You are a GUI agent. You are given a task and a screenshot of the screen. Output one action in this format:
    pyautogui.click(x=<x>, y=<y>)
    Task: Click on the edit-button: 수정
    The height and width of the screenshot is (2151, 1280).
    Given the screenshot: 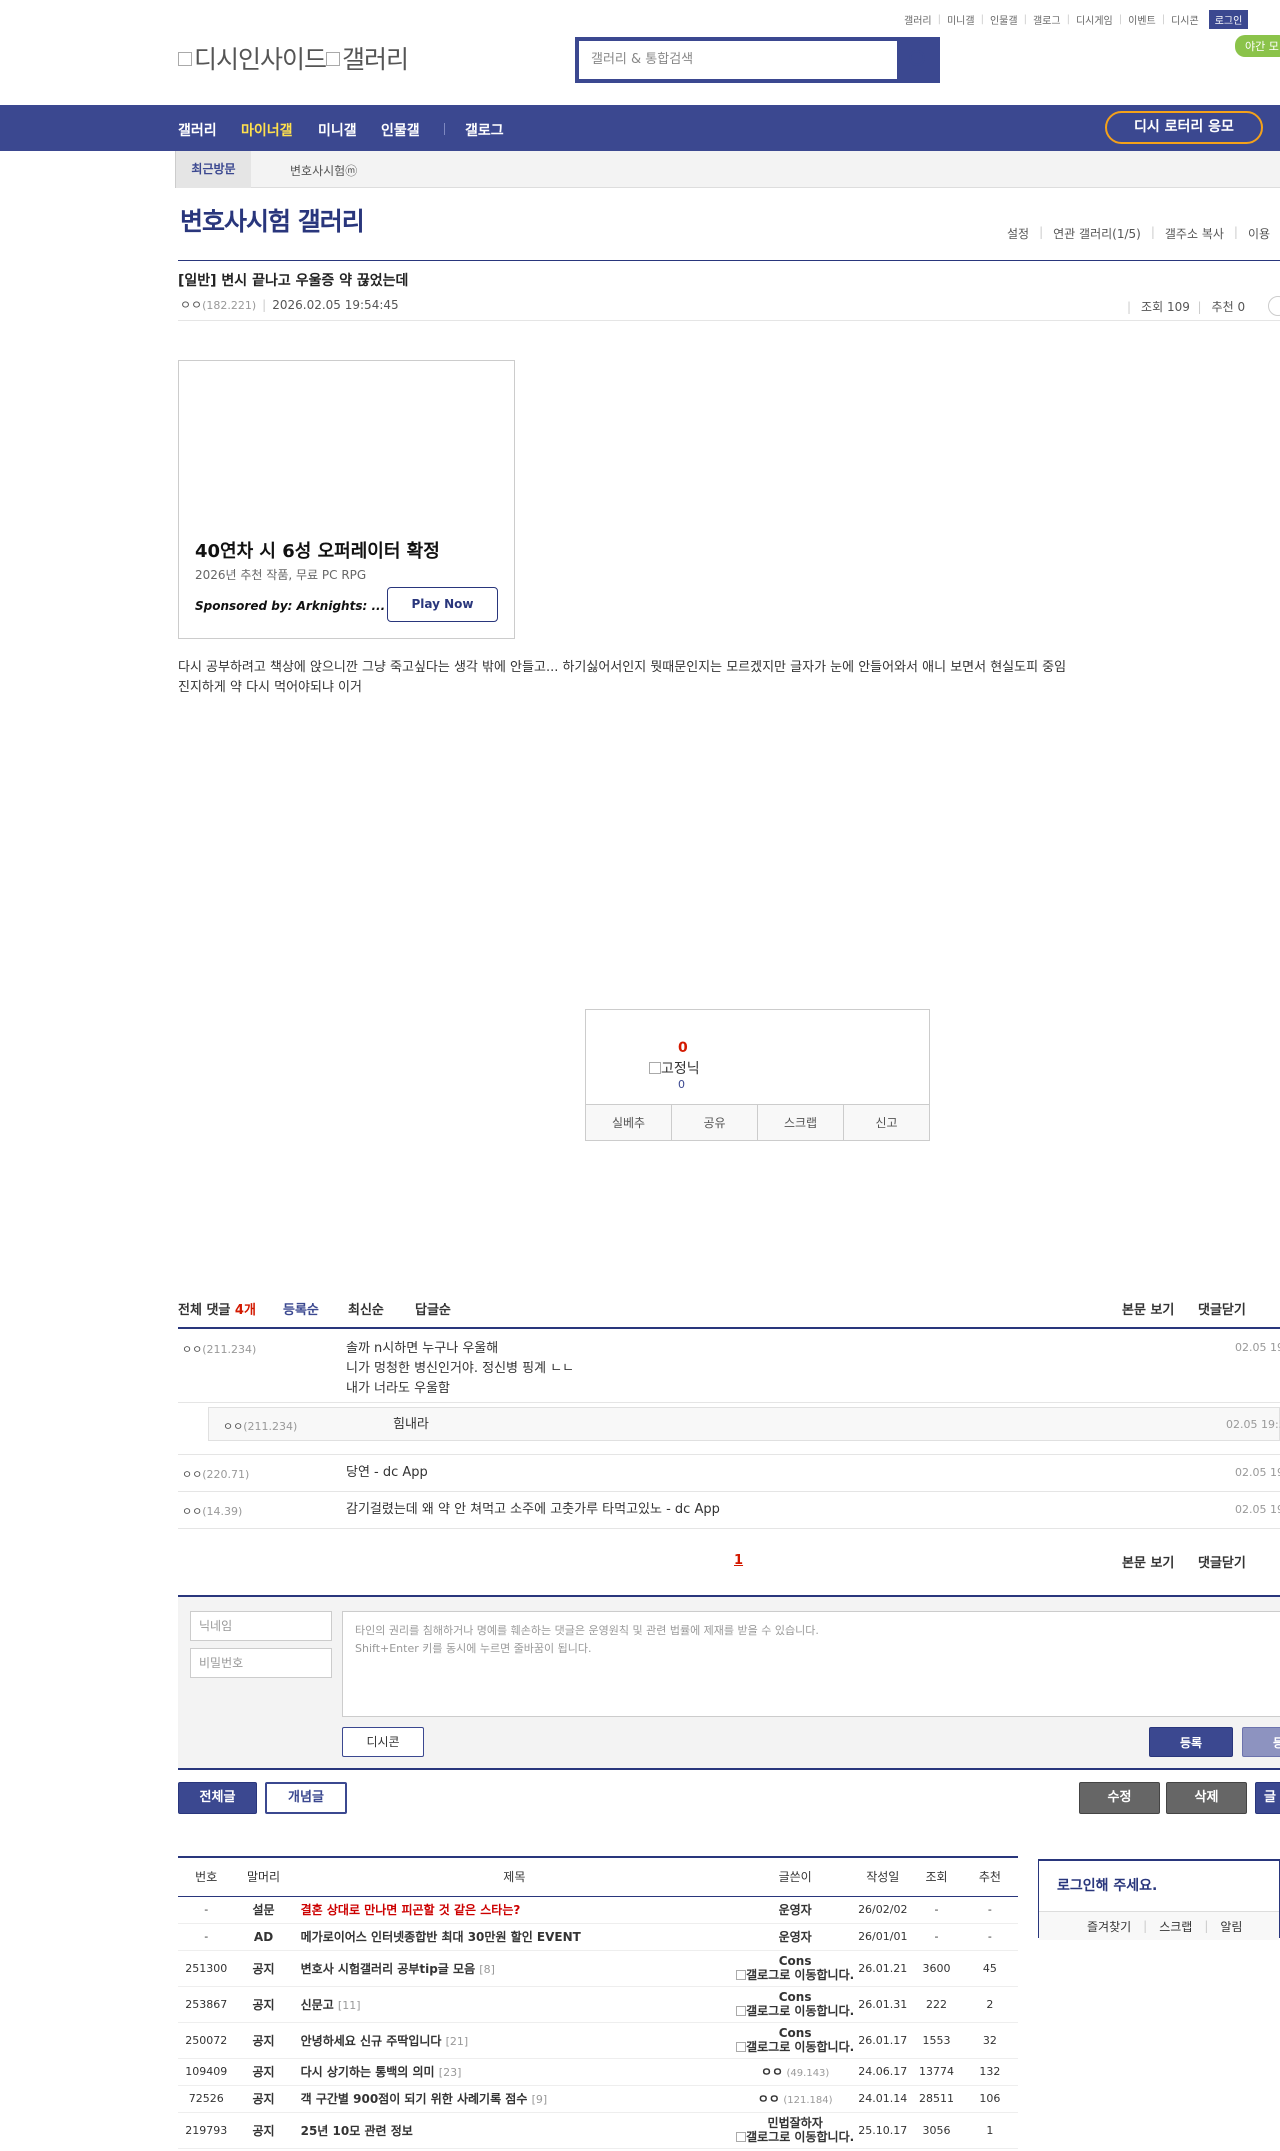 What is the action you would take?
    pyautogui.click(x=1119, y=1798)
    